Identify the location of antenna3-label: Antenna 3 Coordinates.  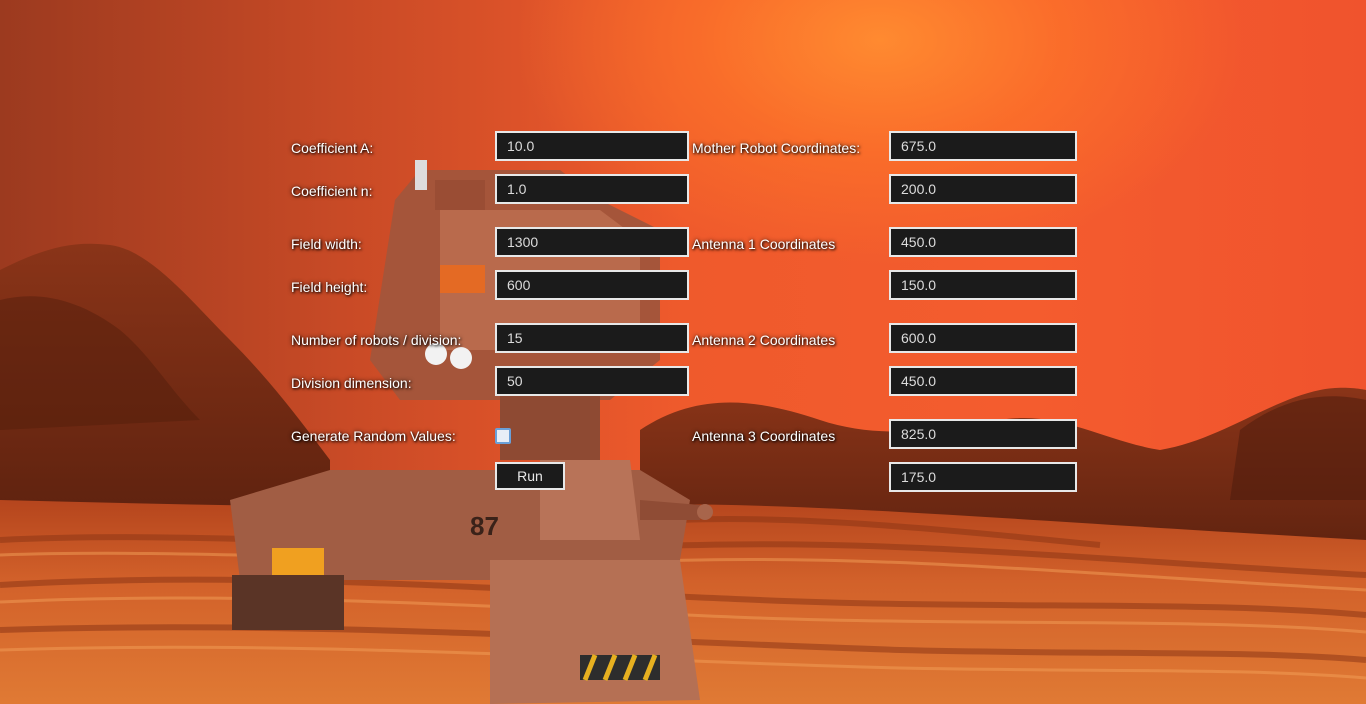
(764, 436).